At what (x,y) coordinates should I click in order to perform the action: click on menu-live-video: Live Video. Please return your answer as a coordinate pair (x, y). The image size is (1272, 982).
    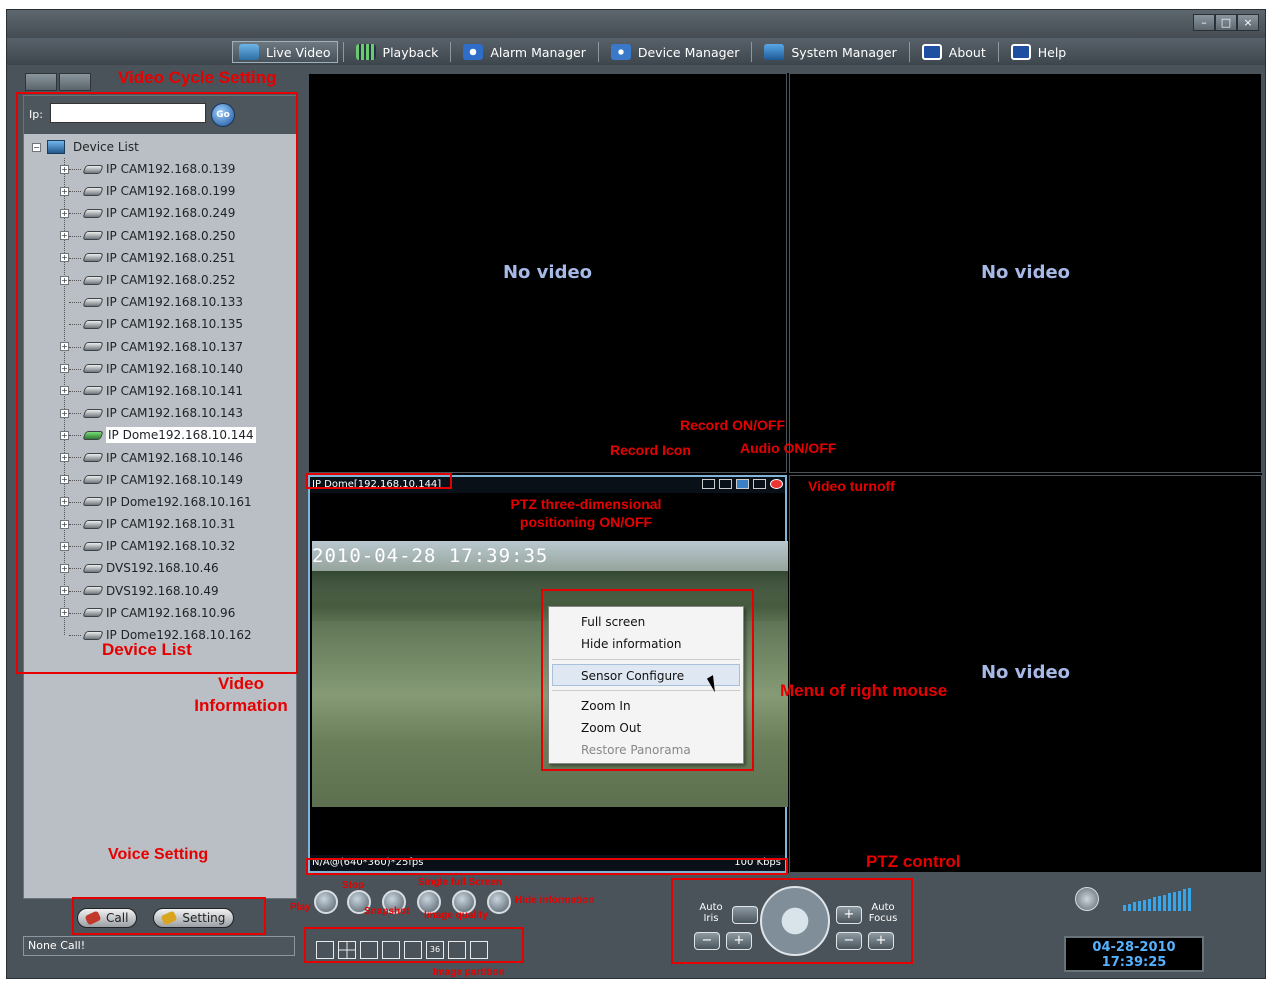
    Looking at the image, I should click on (285, 52).